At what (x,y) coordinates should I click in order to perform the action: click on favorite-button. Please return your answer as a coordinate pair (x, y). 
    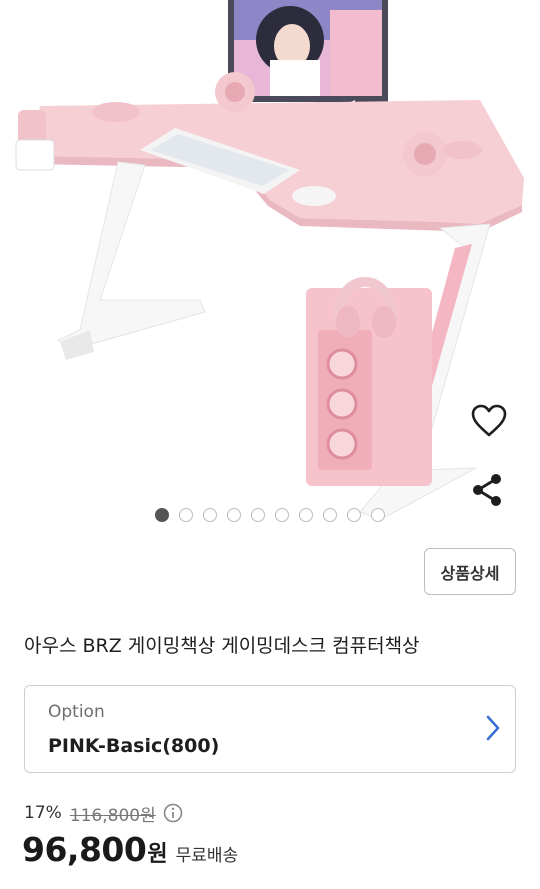
    Looking at the image, I should click on (490, 424).